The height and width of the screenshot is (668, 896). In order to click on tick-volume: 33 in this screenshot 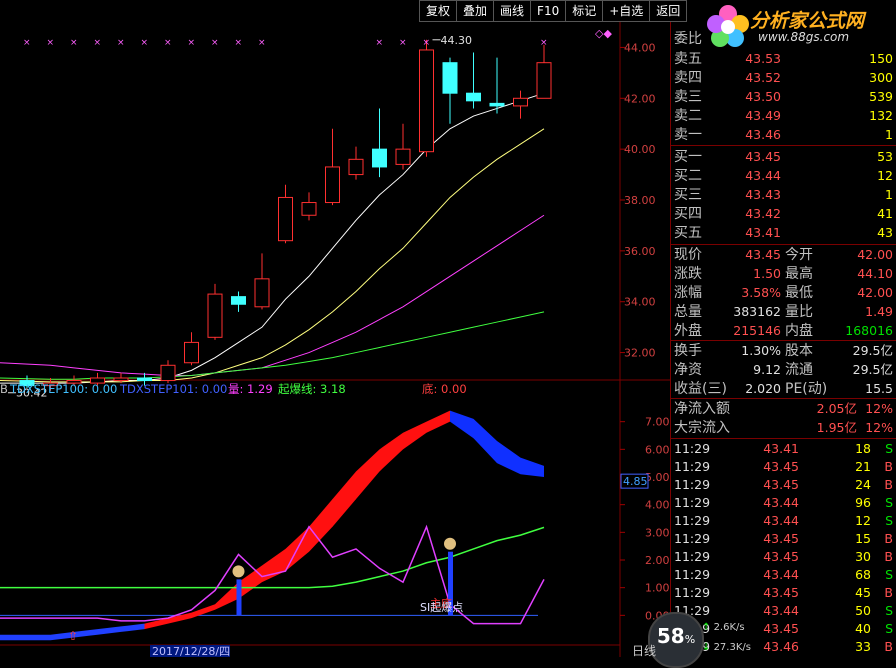, I will do `click(863, 646)`.